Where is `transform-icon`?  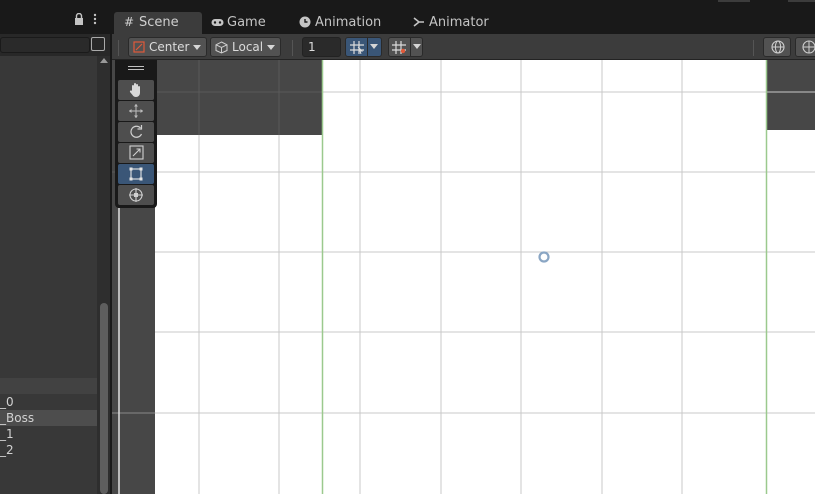
transform-icon is located at coordinates (136, 195).